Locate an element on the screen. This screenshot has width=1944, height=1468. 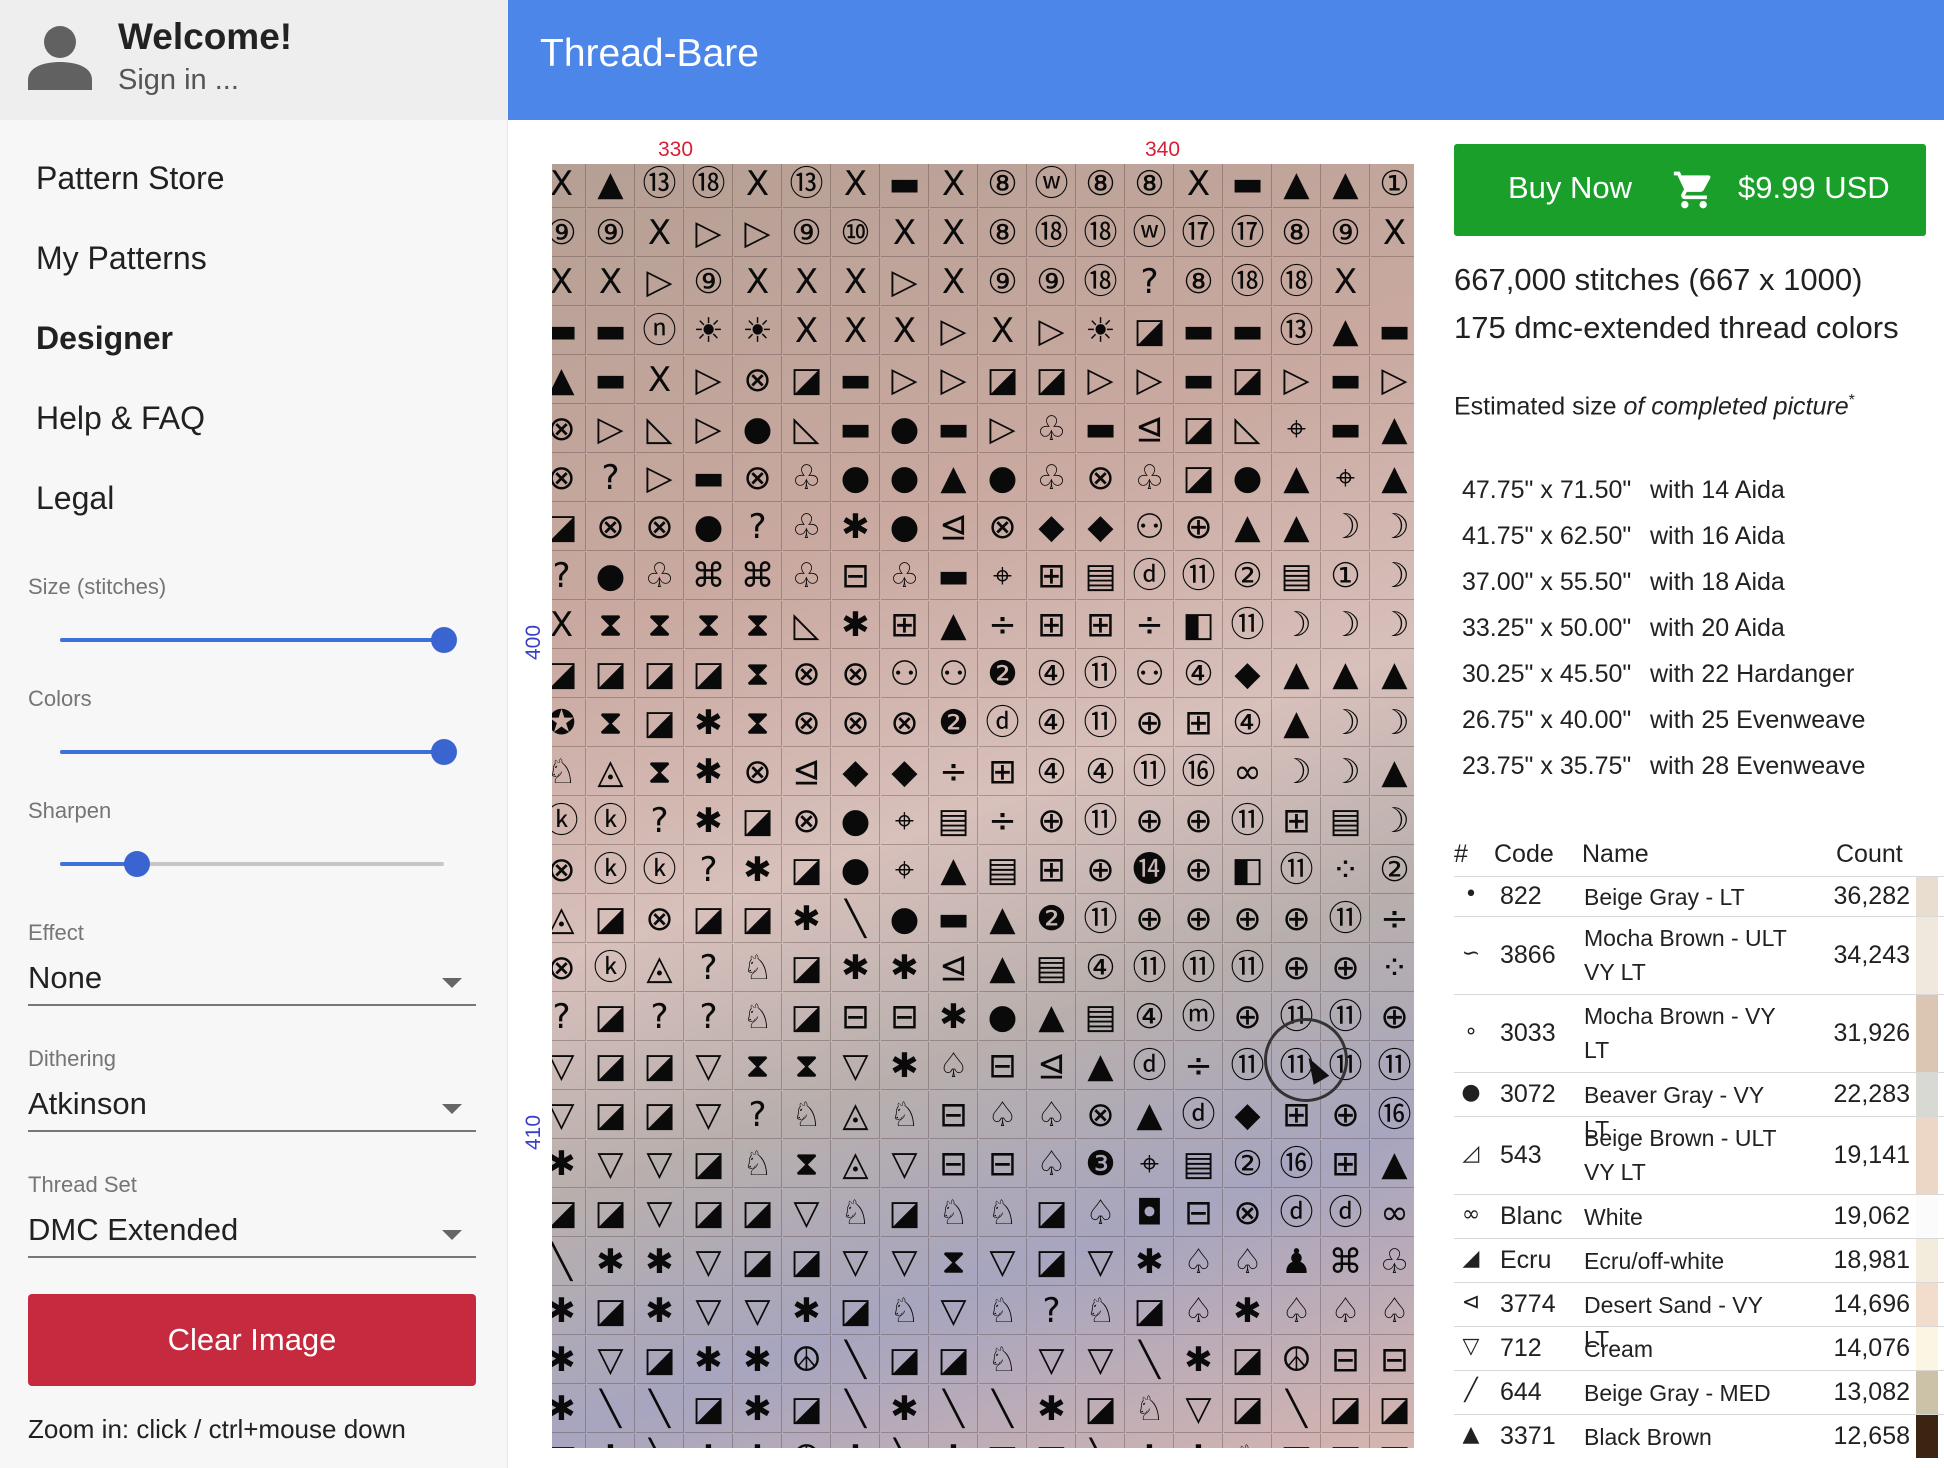
colors-slider is located at coordinates (258, 752).